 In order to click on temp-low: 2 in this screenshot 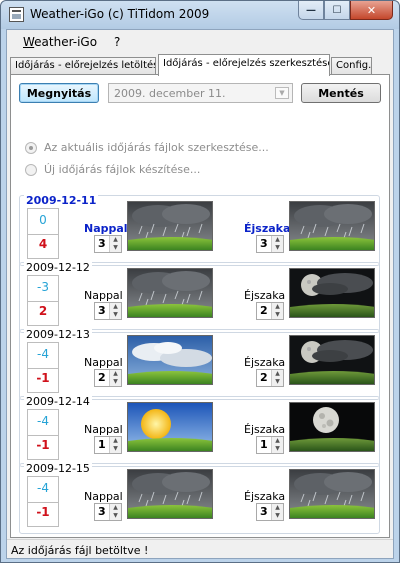, I will do `click(43, 311)`.